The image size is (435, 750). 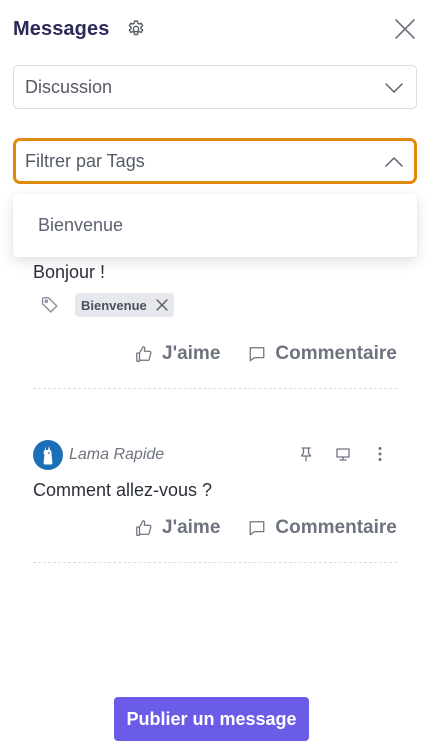 What do you see at coordinates (48, 455) in the screenshot?
I see `avatar` at bounding box center [48, 455].